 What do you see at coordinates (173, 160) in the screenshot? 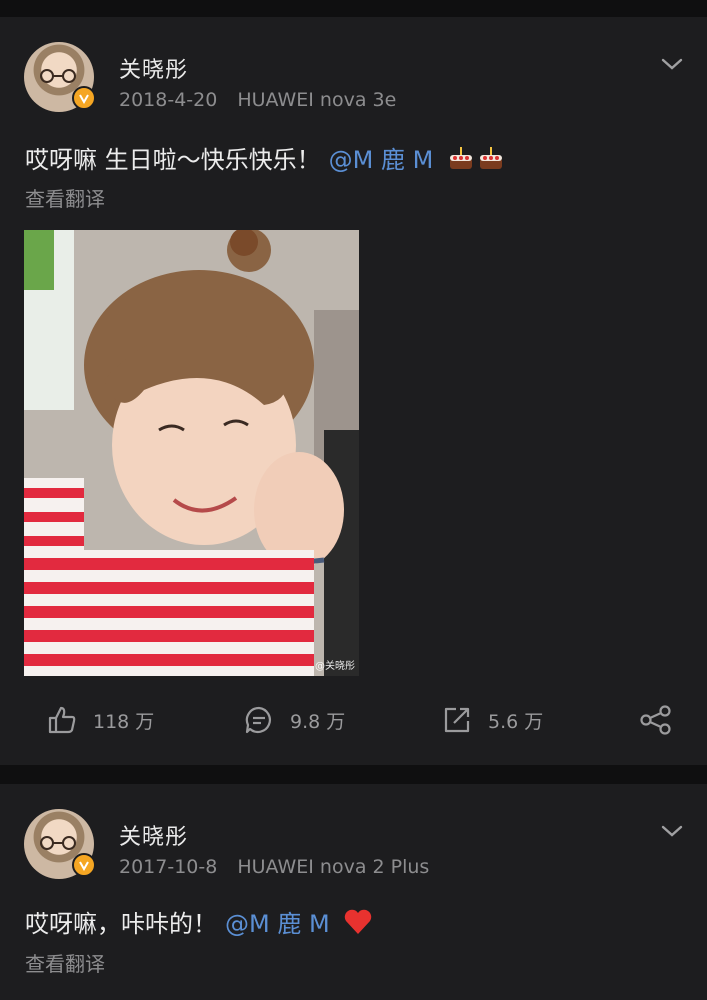
I see `post-body: 哎呀嘛 生日啦～快乐快乐！` at bounding box center [173, 160].